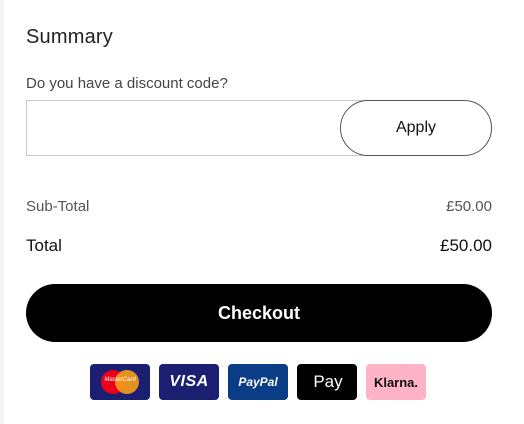  I want to click on checkout-button: Checkout, so click(259, 313).